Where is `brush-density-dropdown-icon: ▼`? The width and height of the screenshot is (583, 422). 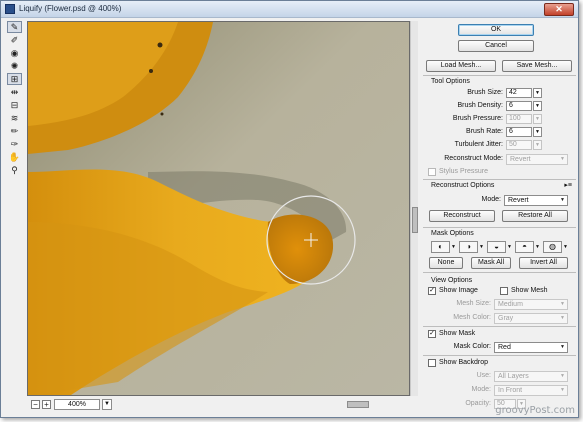 brush-density-dropdown-icon: ▼ is located at coordinates (537, 106).